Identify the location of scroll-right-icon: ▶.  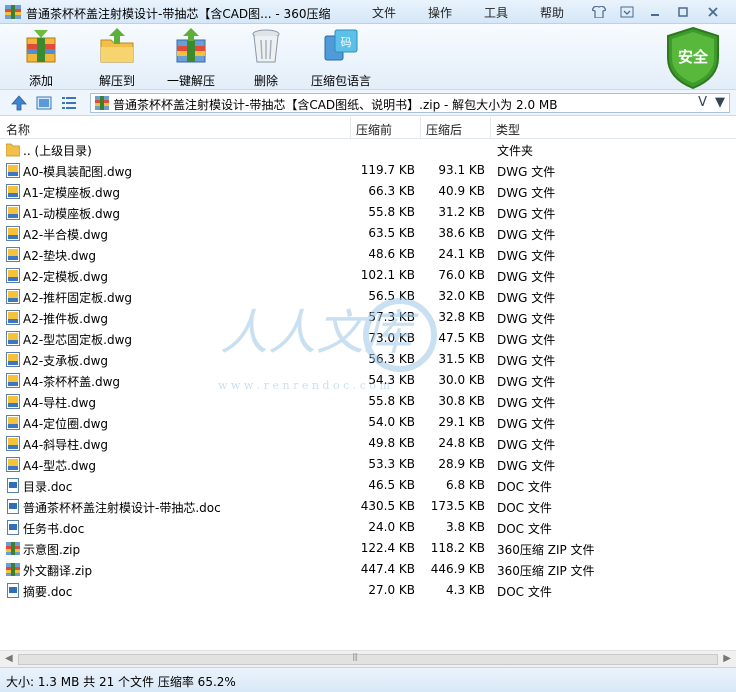
(727, 658).